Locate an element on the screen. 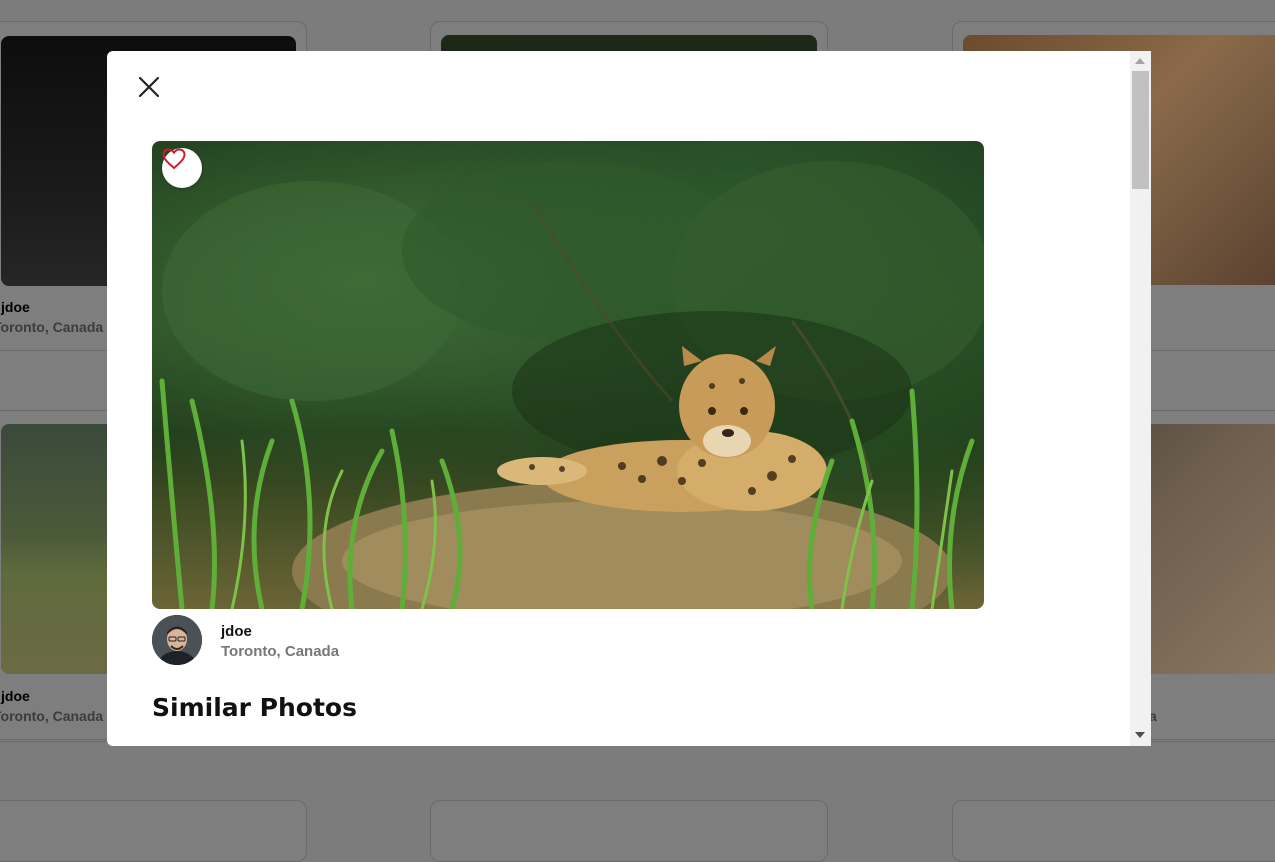  close-button is located at coordinates (149, 87).